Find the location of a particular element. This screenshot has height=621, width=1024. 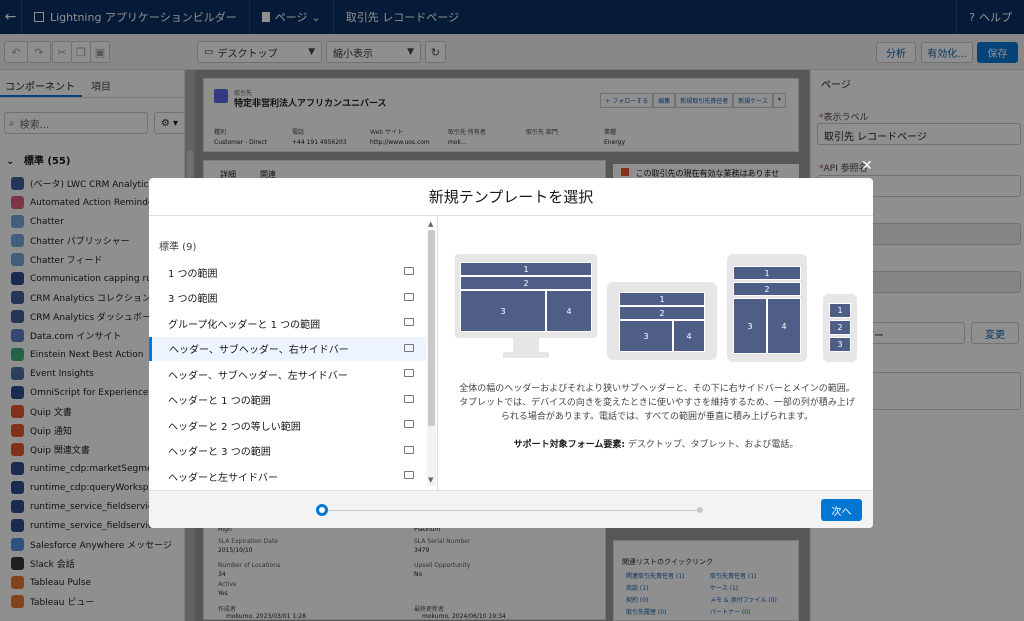

template-option-label: ヘッダーと 1 つの範囲 is located at coordinates (219, 401).